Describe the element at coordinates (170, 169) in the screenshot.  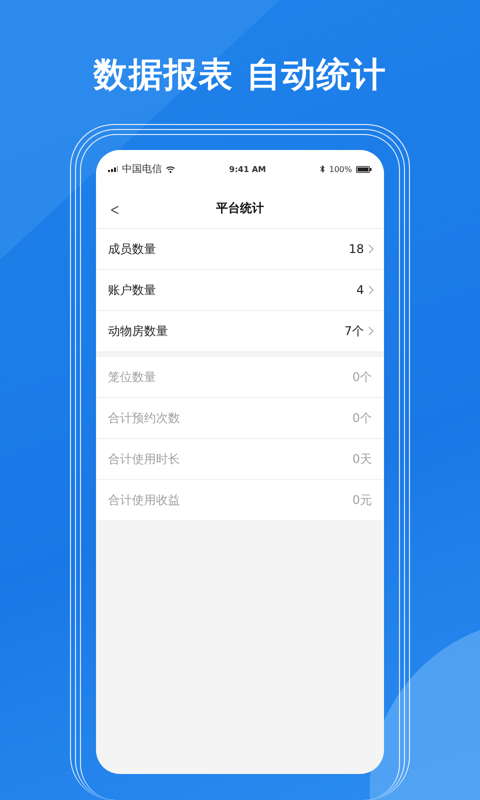
I see `wifi-icon` at that location.